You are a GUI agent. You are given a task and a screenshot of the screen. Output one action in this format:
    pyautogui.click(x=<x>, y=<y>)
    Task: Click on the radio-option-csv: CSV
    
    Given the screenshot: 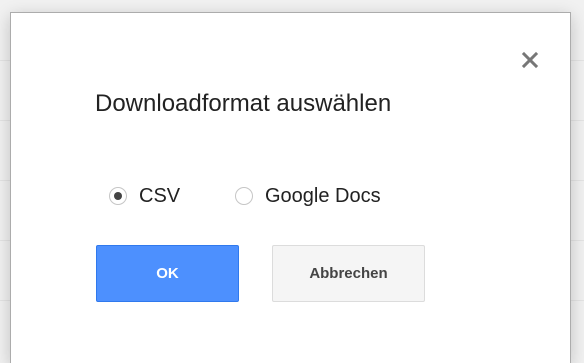 What is the action you would take?
    pyautogui.click(x=144, y=196)
    